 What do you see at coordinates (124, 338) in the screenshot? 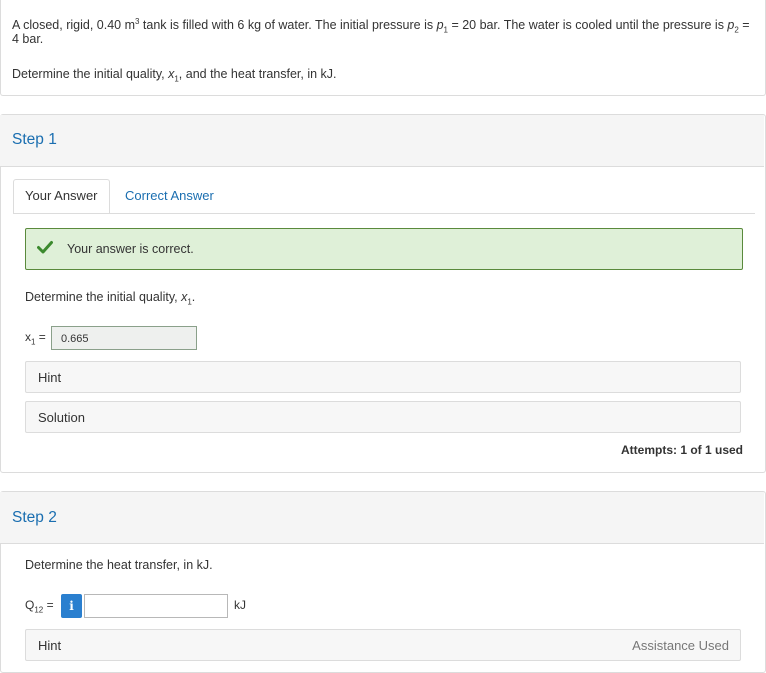
I see `x1-answer-field: 0.665` at bounding box center [124, 338].